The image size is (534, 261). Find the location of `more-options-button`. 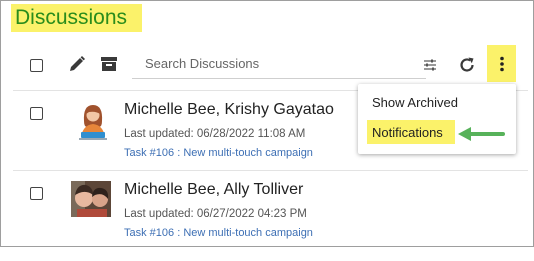

more-options-button is located at coordinates (501, 63).